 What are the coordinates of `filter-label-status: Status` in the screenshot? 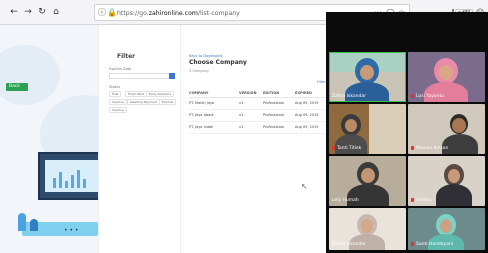 It's located at (115, 87).